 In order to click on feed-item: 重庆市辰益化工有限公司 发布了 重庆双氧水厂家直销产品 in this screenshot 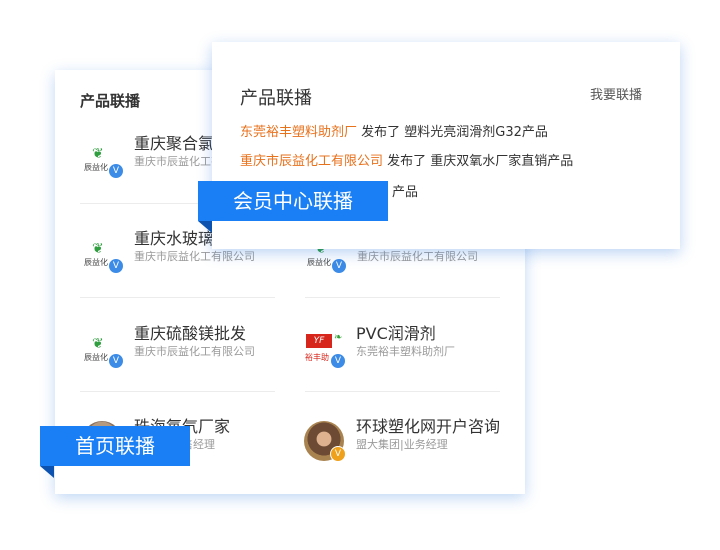, I will do `click(406, 159)`.